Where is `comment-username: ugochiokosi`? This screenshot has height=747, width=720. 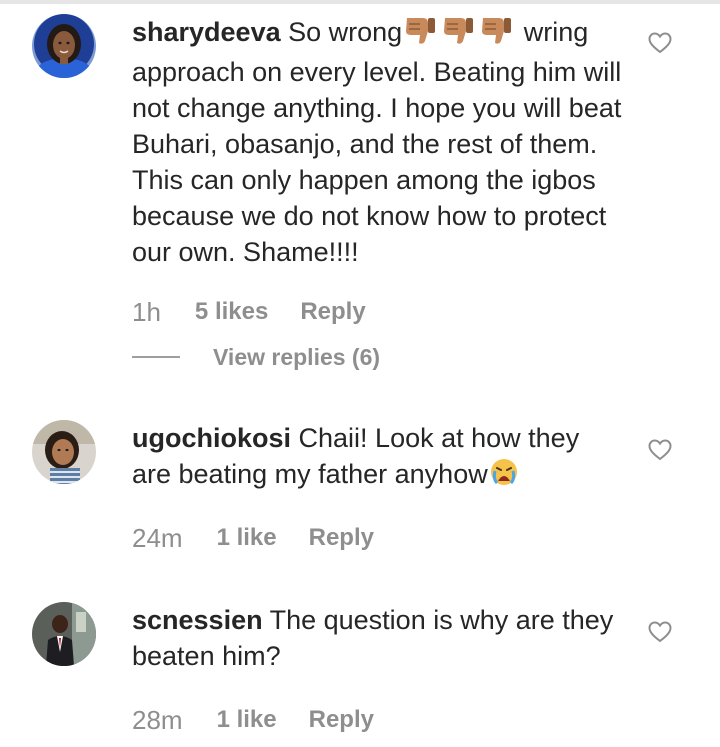
comment-username: ugochiokosi is located at coordinates (211, 438).